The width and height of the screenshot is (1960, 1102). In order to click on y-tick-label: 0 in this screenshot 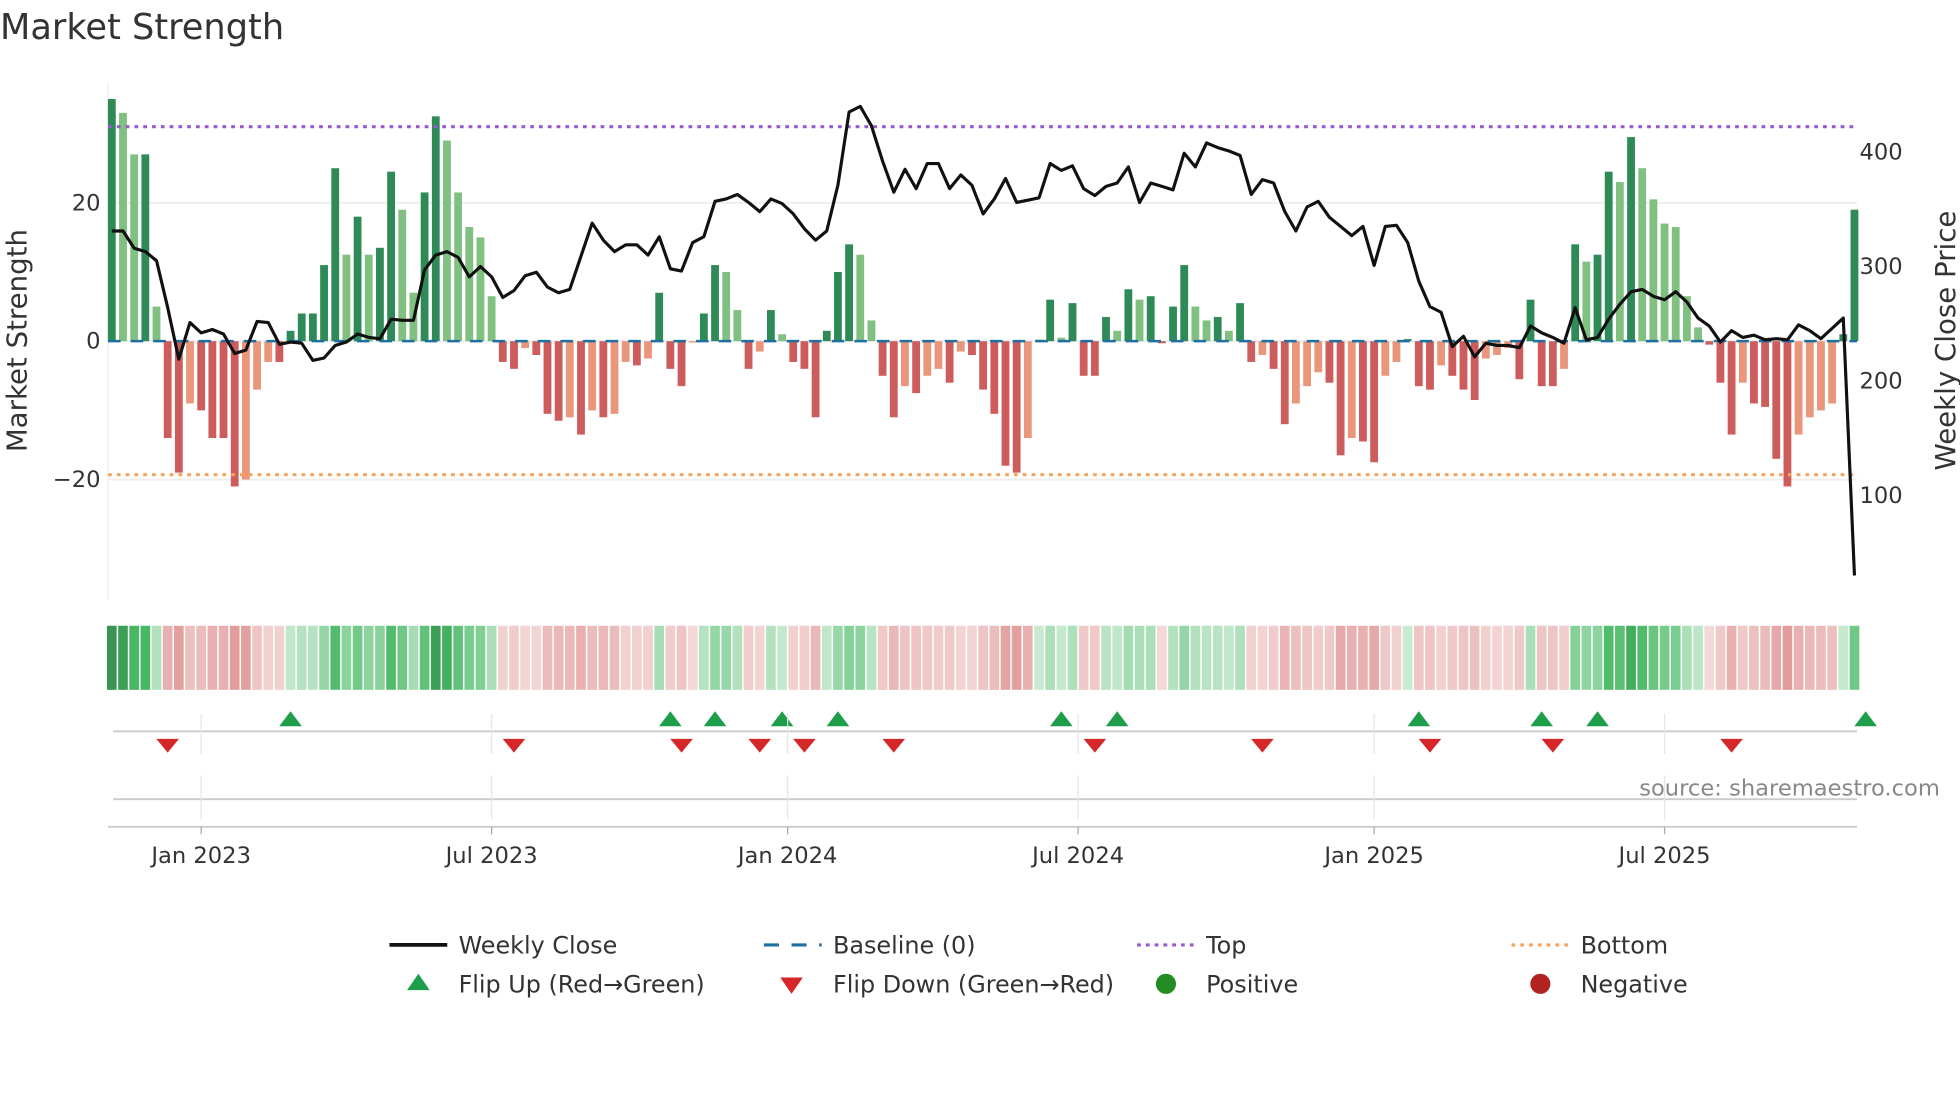, I will do `click(93, 342)`.